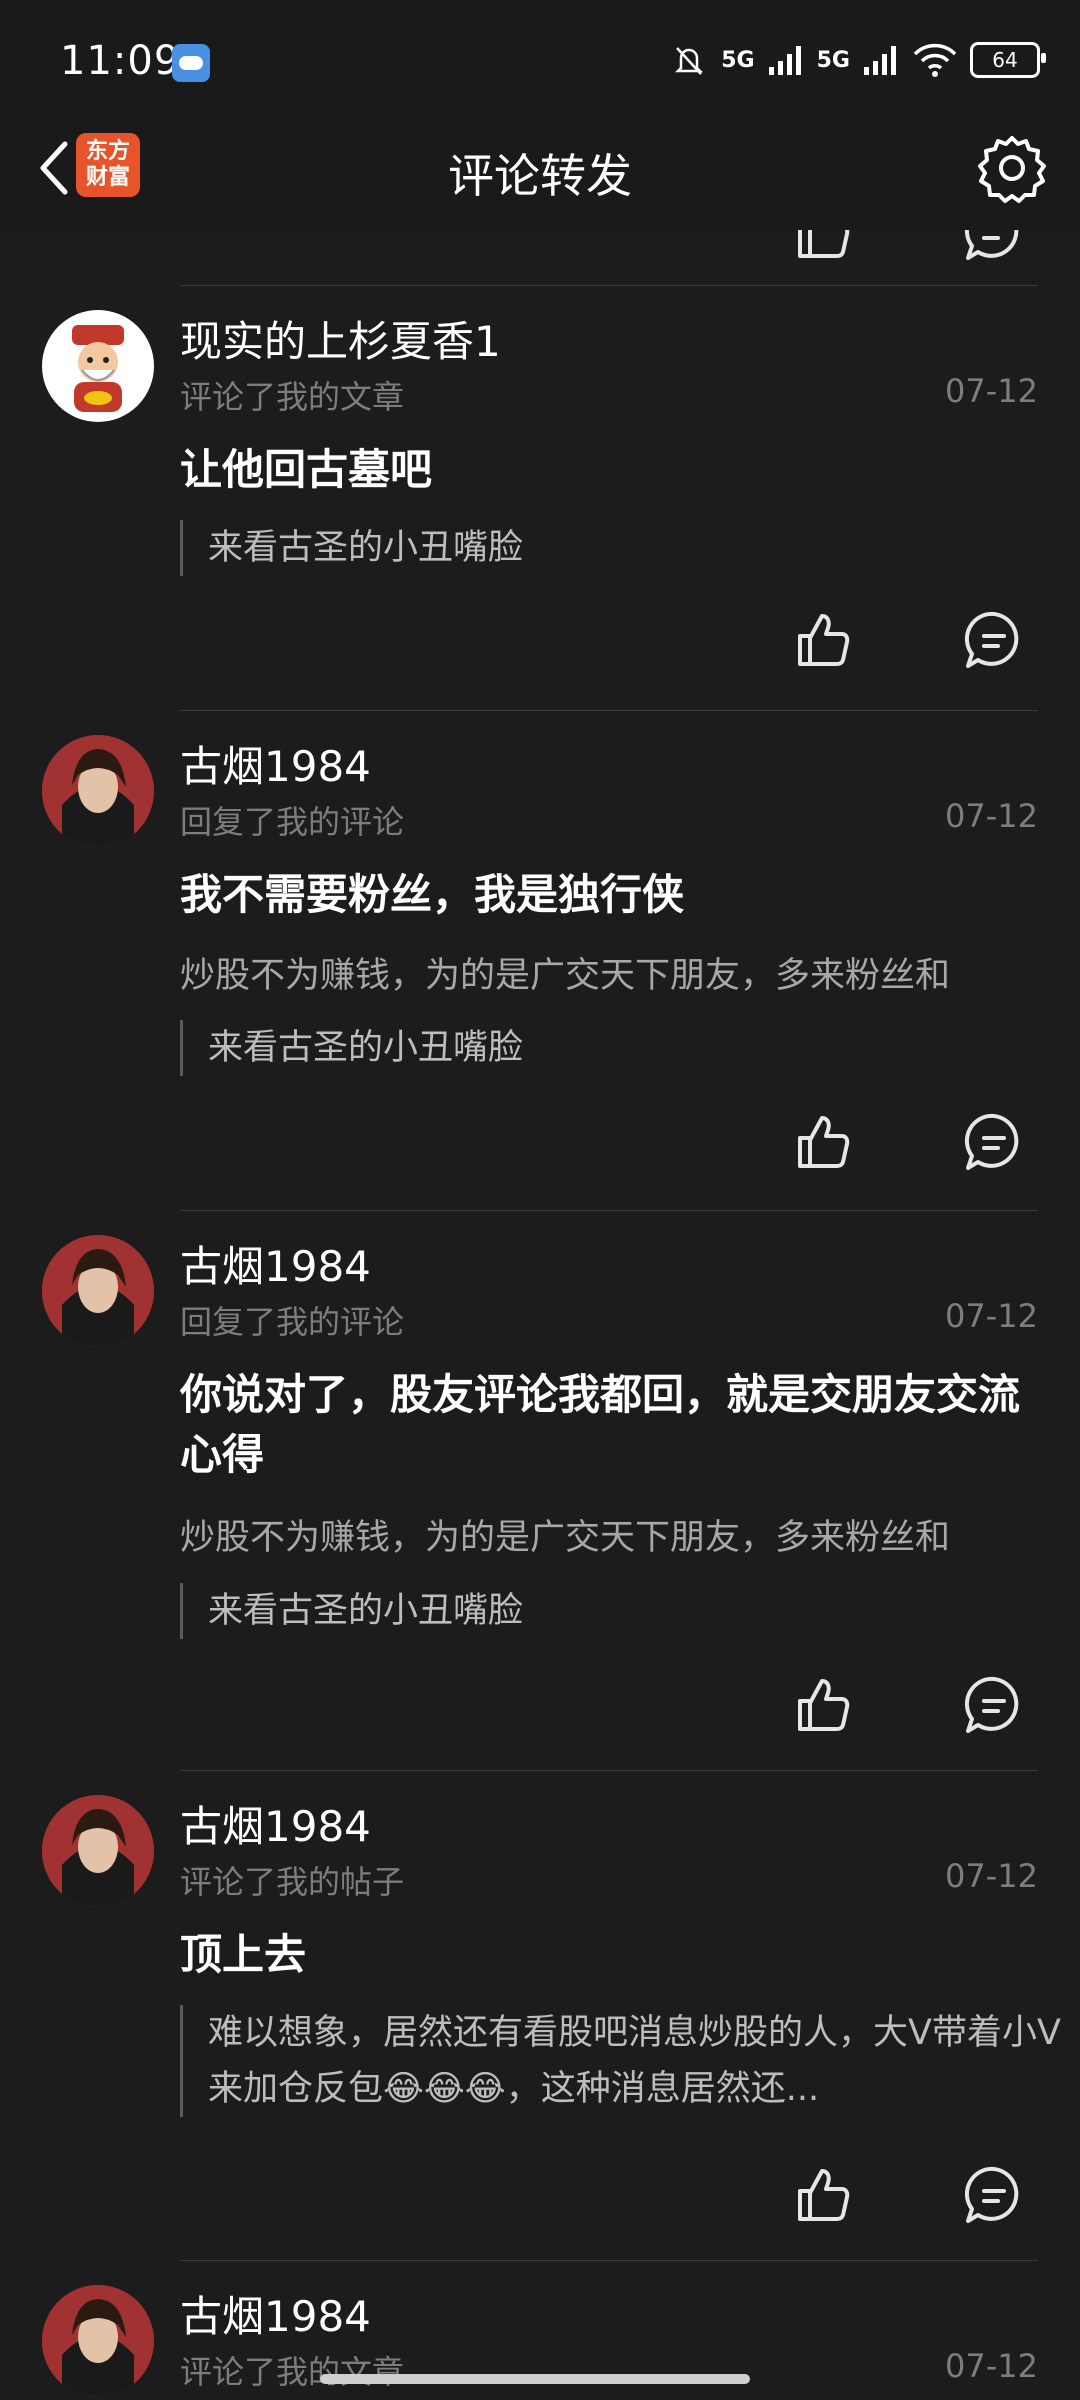 The height and width of the screenshot is (2400, 1080). Describe the element at coordinates (340, 338) in the screenshot. I see `username: 现实的上杉夏香1` at that location.